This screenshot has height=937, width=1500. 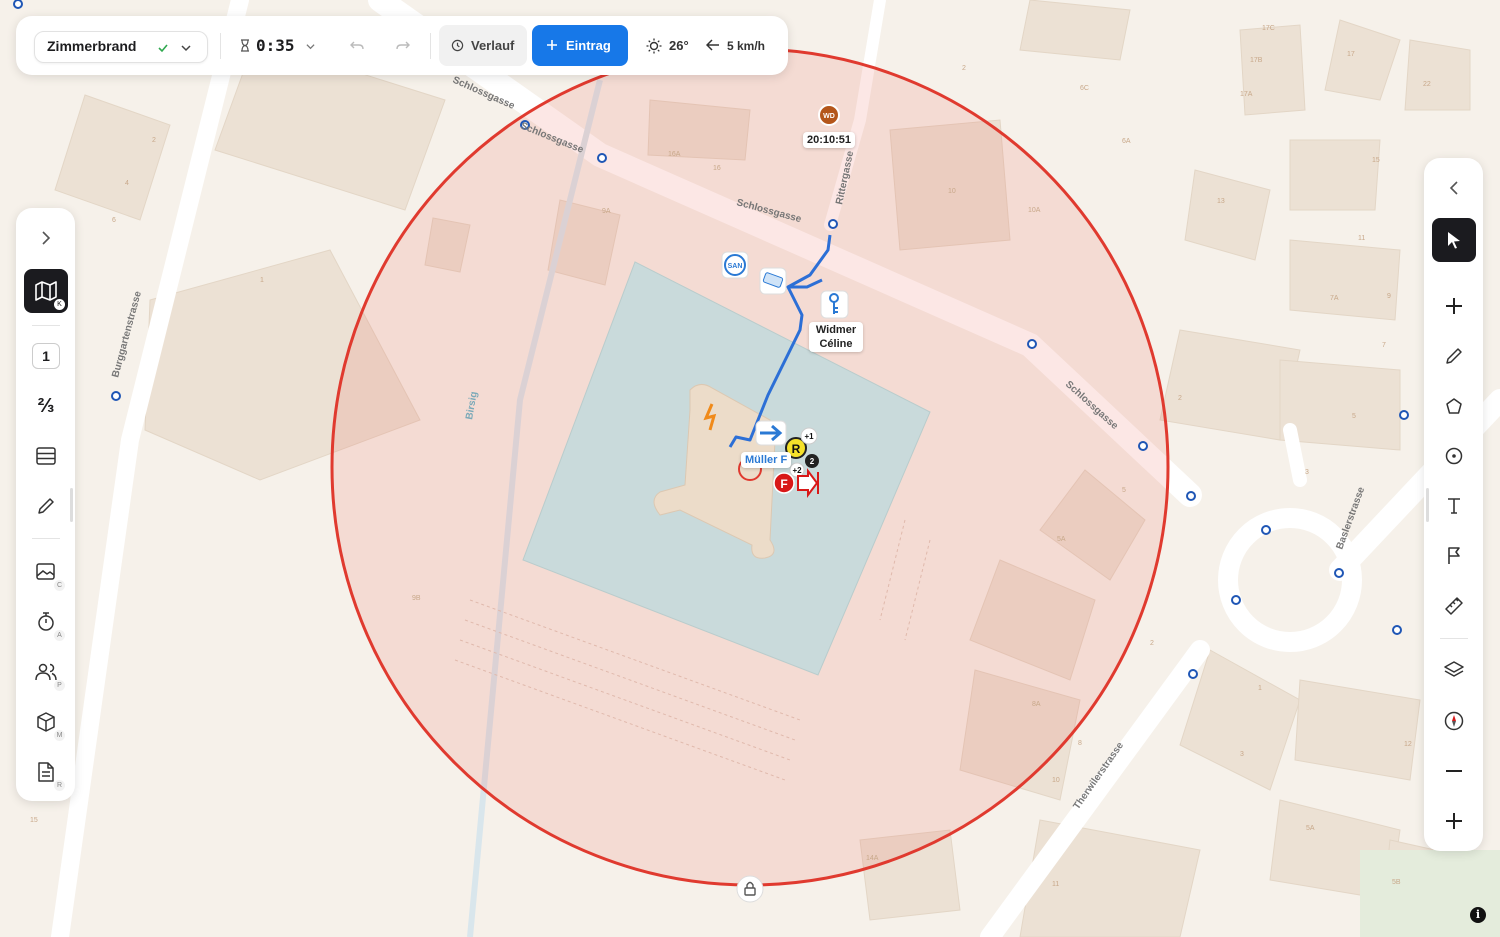 I want to click on text-tool-button, so click(x=1454, y=506).